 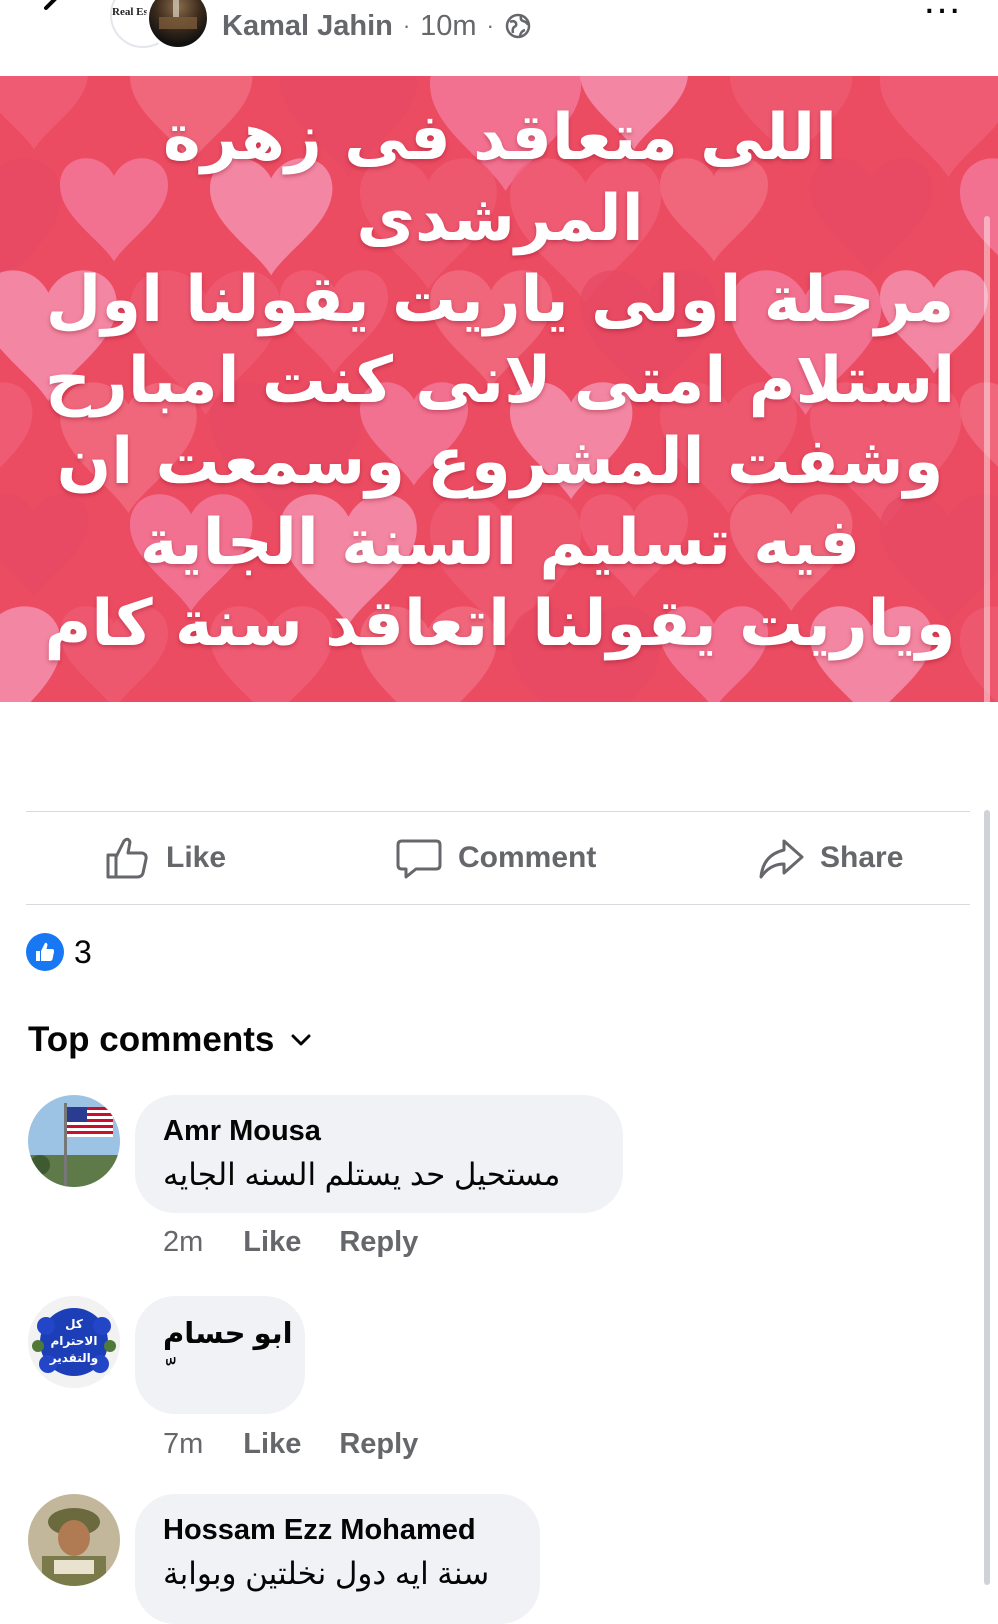 What do you see at coordinates (987, 1197) in the screenshot?
I see `page-scrollbar` at bounding box center [987, 1197].